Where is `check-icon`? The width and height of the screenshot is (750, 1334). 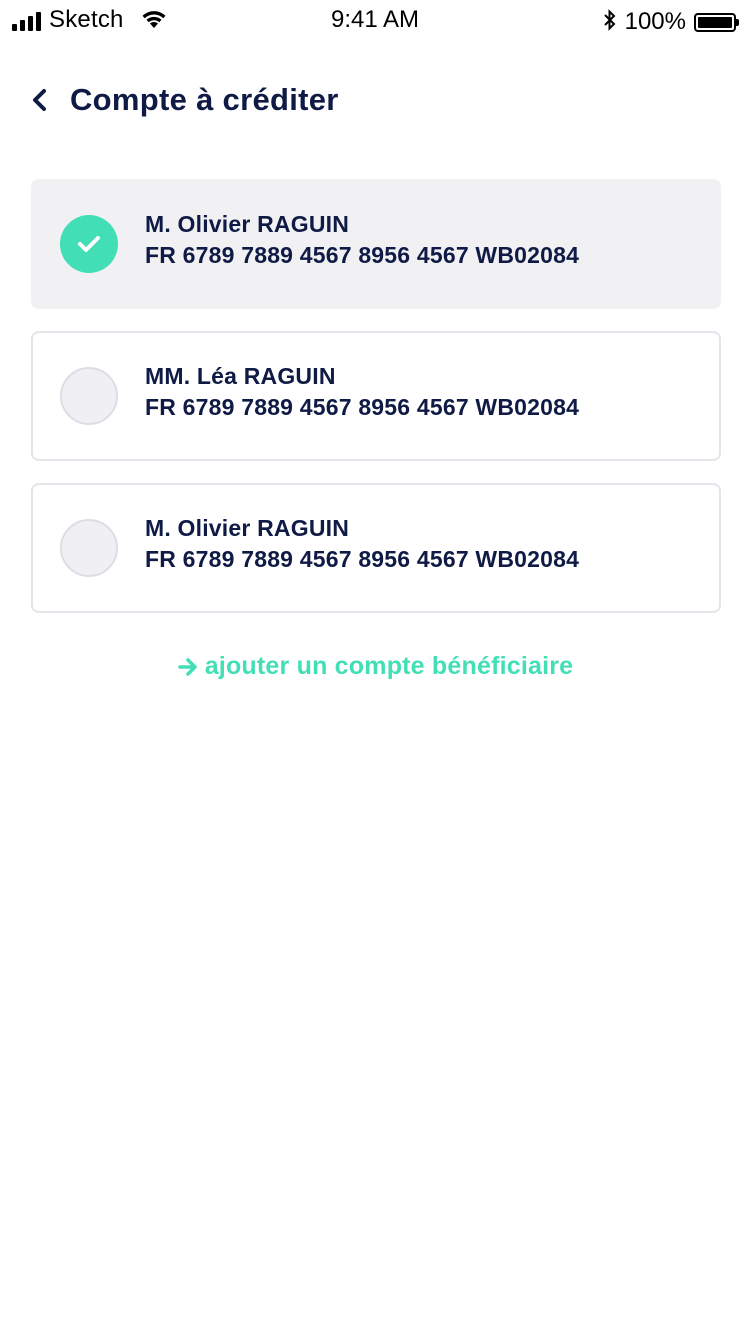 check-icon is located at coordinates (89, 244).